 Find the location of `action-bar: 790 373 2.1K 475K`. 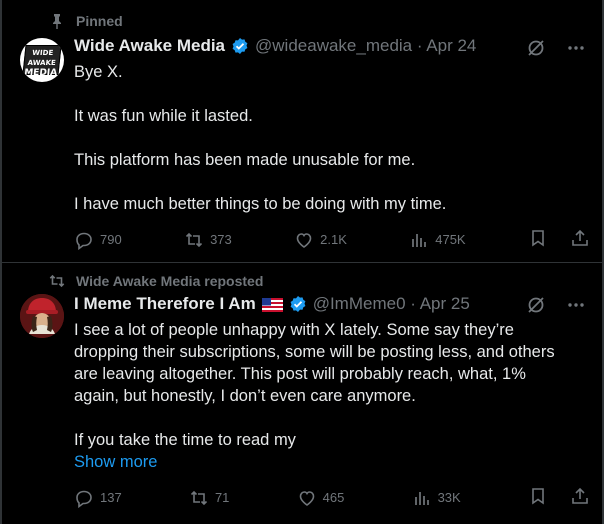

action-bar: 790 373 2.1K 475K is located at coordinates (332, 239).